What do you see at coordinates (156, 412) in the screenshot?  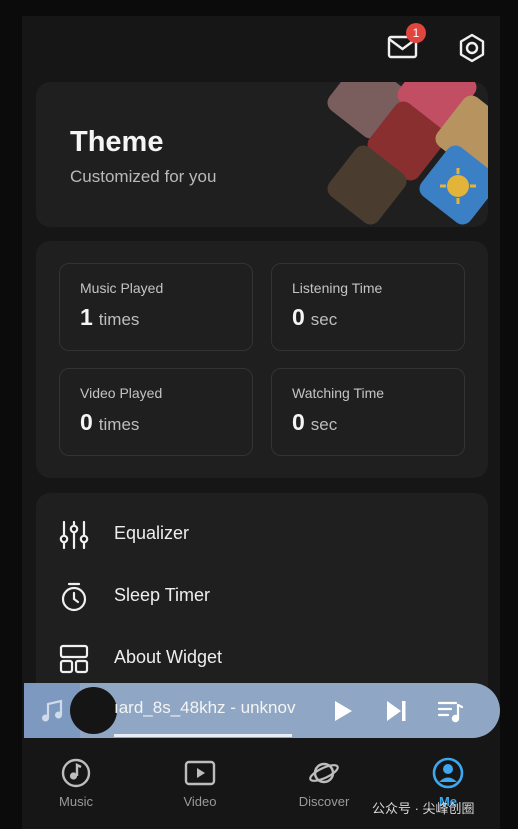 I see `stat-video-played: Video Played 0 times` at bounding box center [156, 412].